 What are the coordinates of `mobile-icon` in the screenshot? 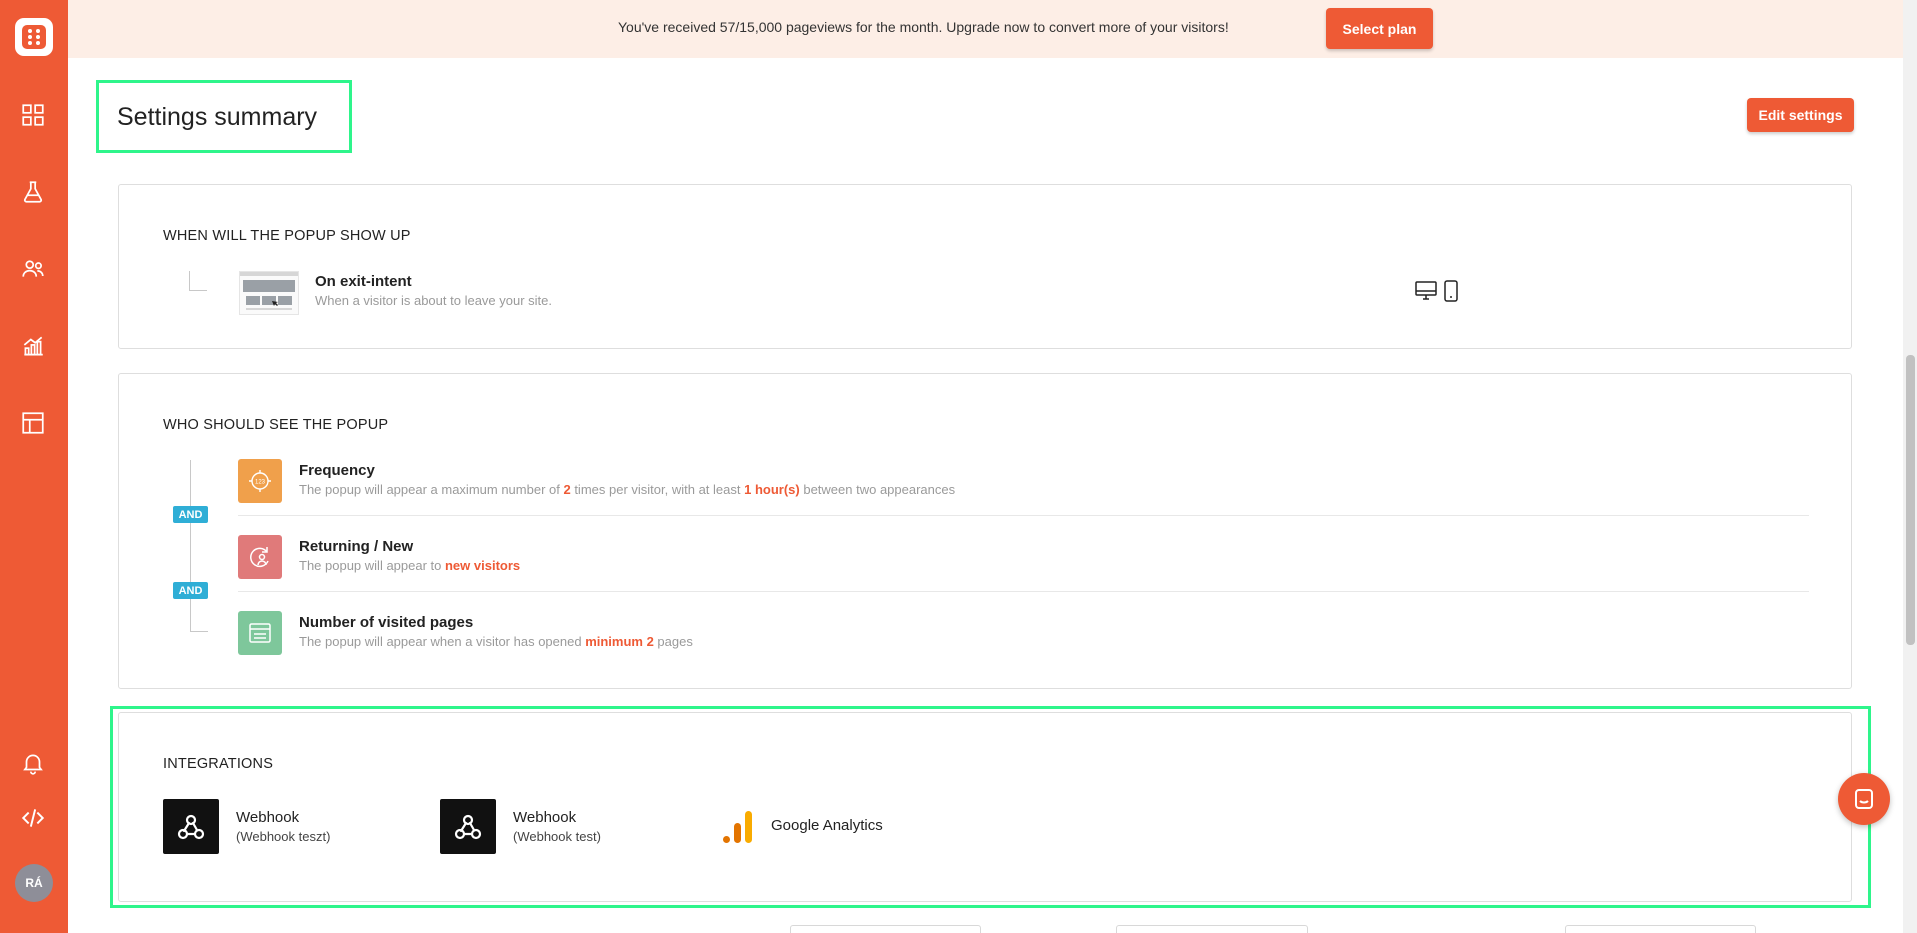 It's located at (1451, 293).